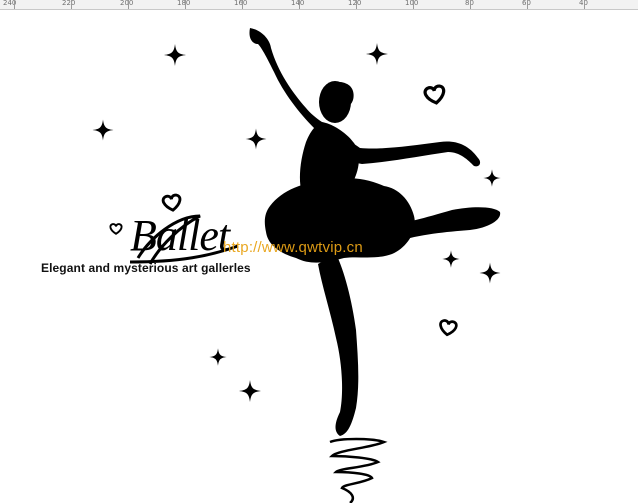 The image size is (638, 503). I want to click on tagline-text: Elegant and mysterious art gallerles, so click(146, 268).